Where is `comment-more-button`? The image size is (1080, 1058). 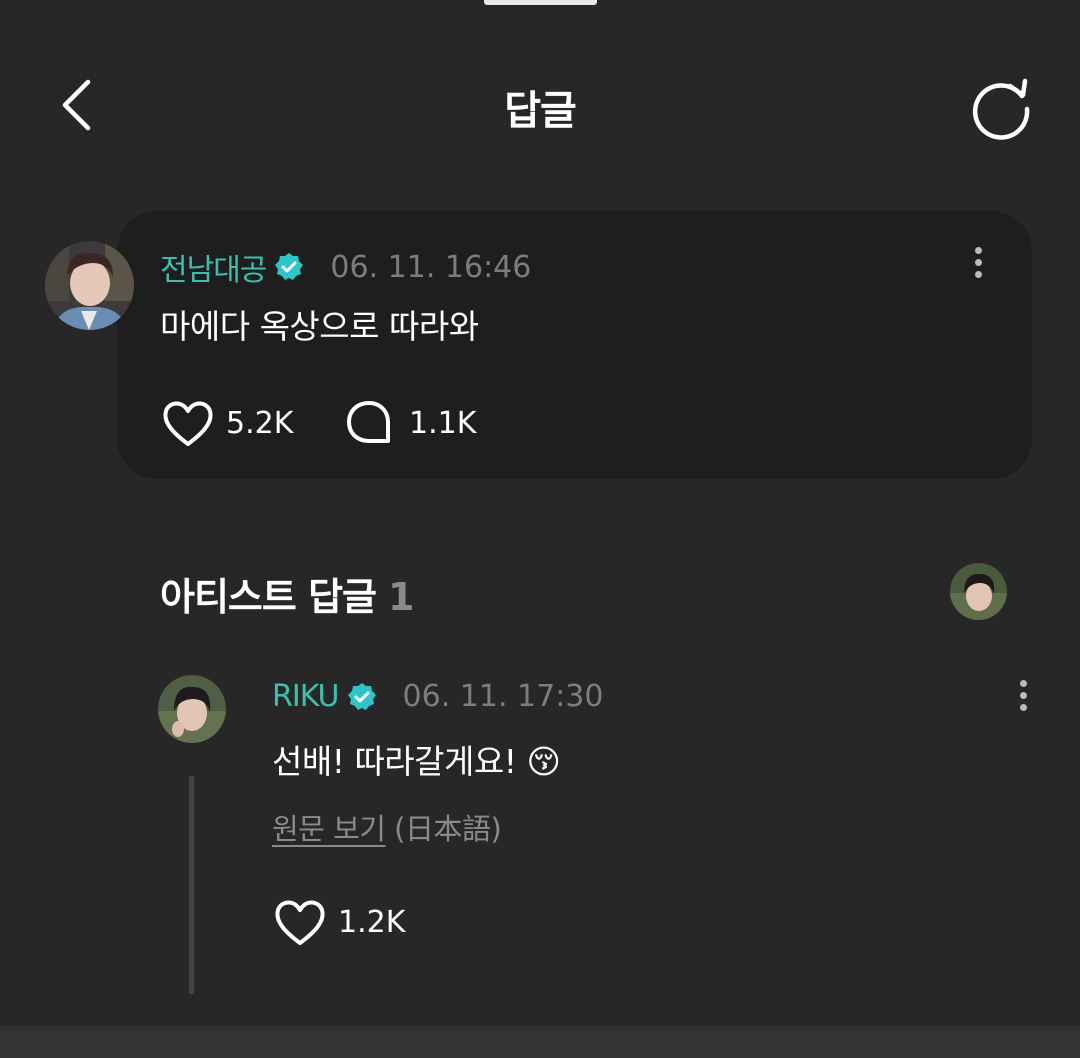 comment-more-button is located at coordinates (978, 267).